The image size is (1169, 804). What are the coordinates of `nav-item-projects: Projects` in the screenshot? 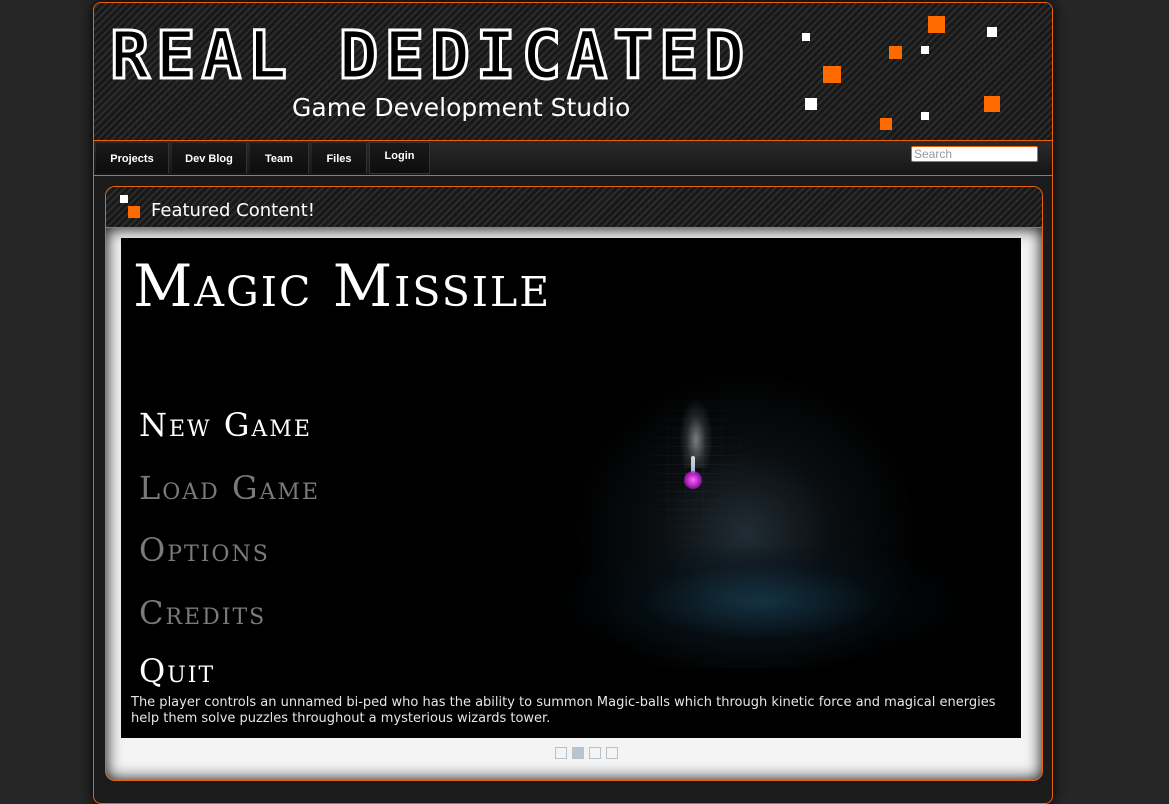 It's located at (132, 158).